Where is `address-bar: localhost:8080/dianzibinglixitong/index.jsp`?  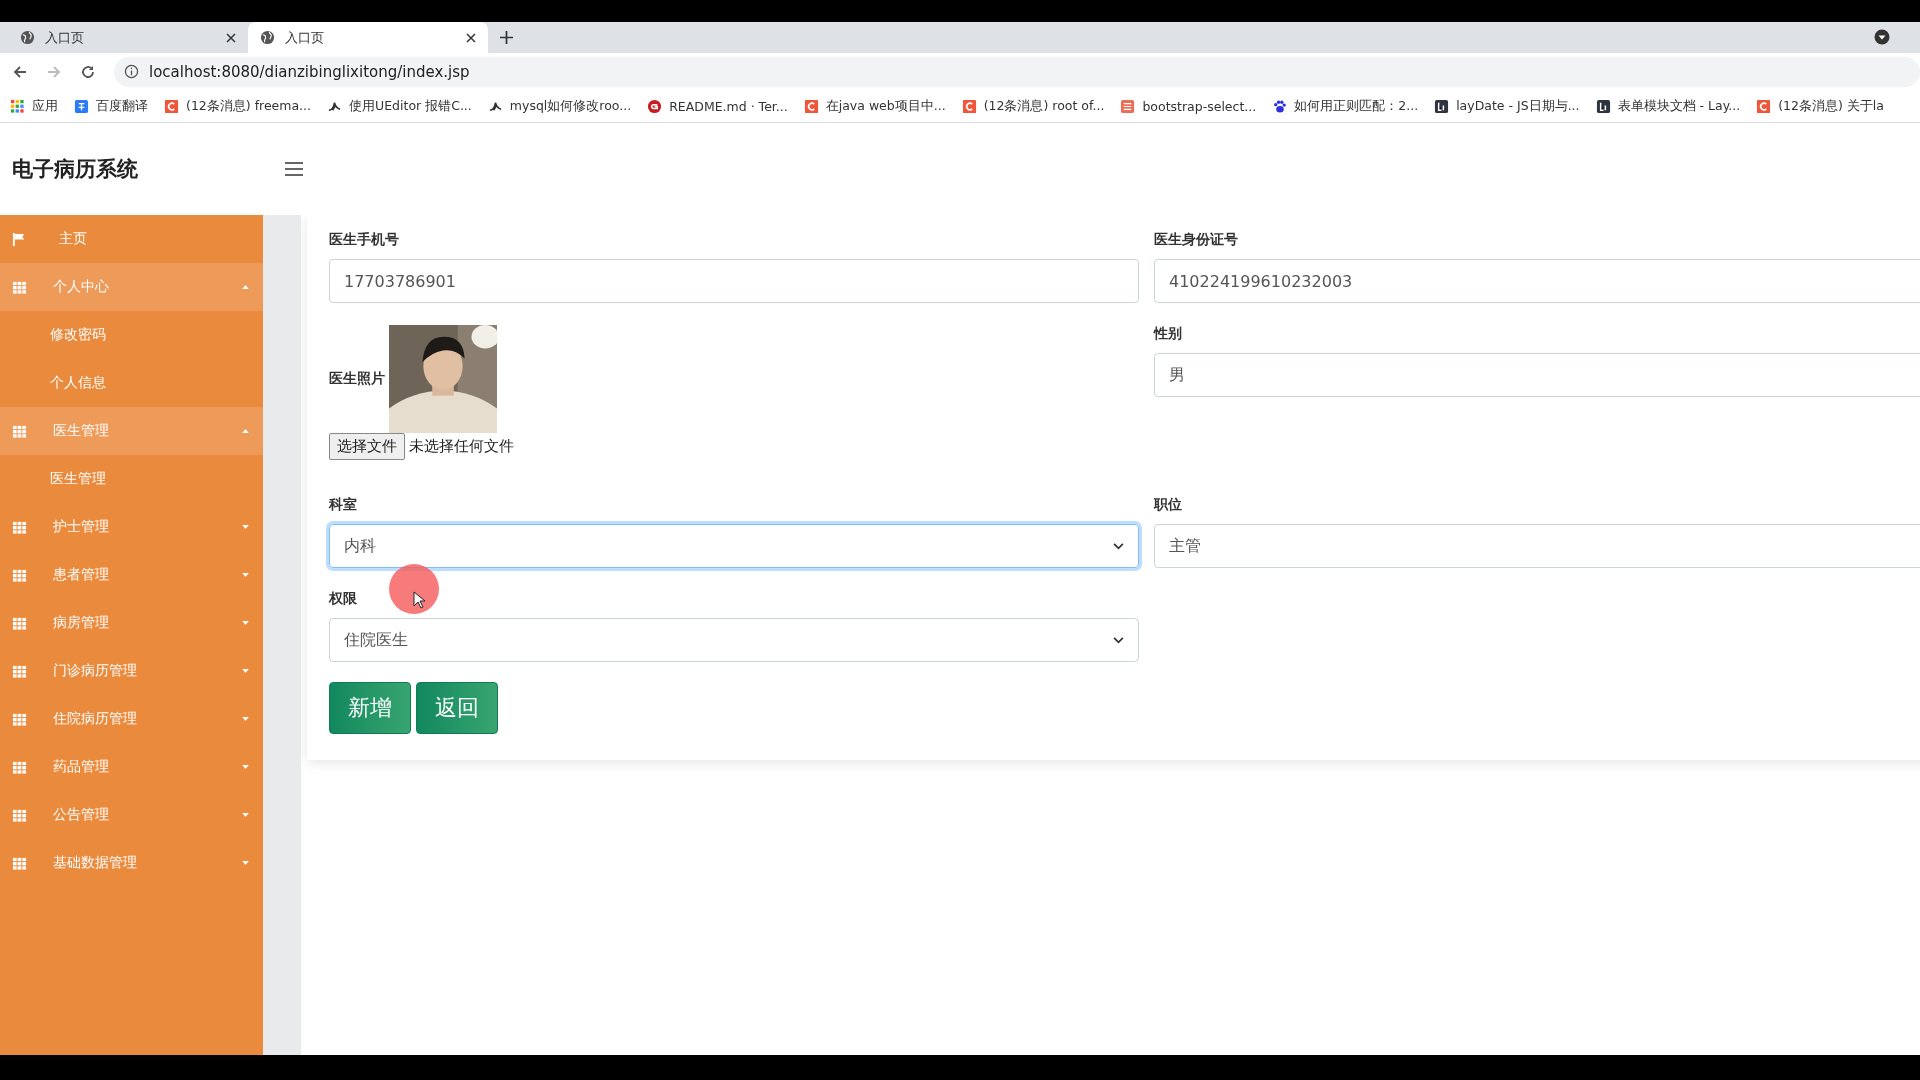 address-bar: localhost:8080/dianzibinglixitong/index.jsp is located at coordinates (1017, 71).